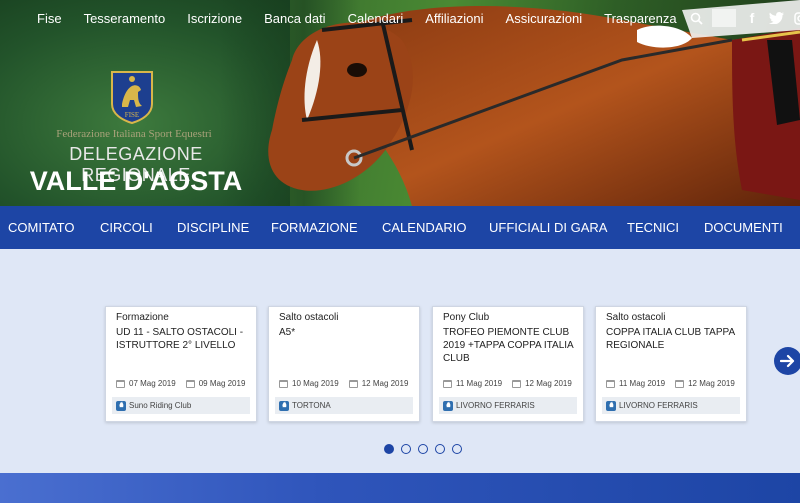 Image resolution: width=800 pixels, height=503 pixels. Describe the element at coordinates (142, 317) in the screenshot. I see `event-category: Formazione` at that location.